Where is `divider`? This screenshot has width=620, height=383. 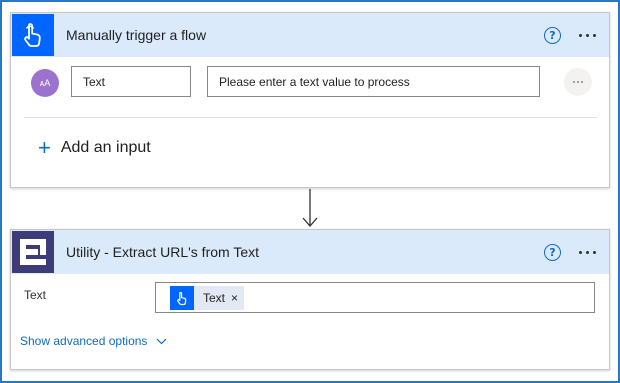
divider is located at coordinates (310, 117).